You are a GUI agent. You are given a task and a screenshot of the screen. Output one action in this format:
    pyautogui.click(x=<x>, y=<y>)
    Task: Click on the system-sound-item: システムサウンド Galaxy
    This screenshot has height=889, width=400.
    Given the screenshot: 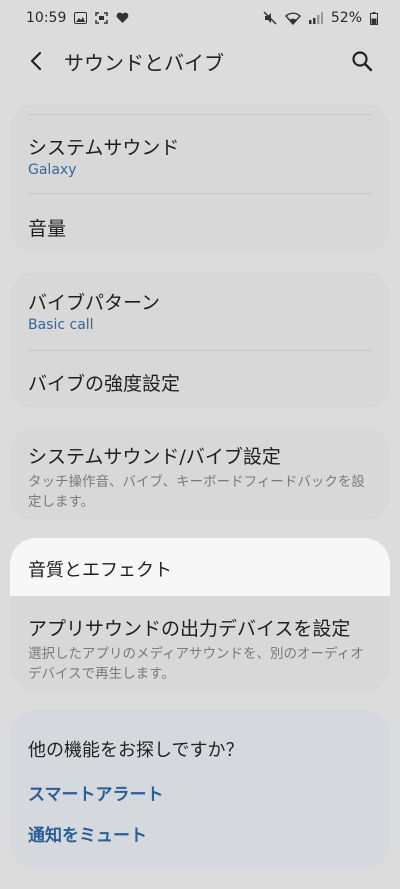 What is the action you would take?
    pyautogui.click(x=200, y=154)
    